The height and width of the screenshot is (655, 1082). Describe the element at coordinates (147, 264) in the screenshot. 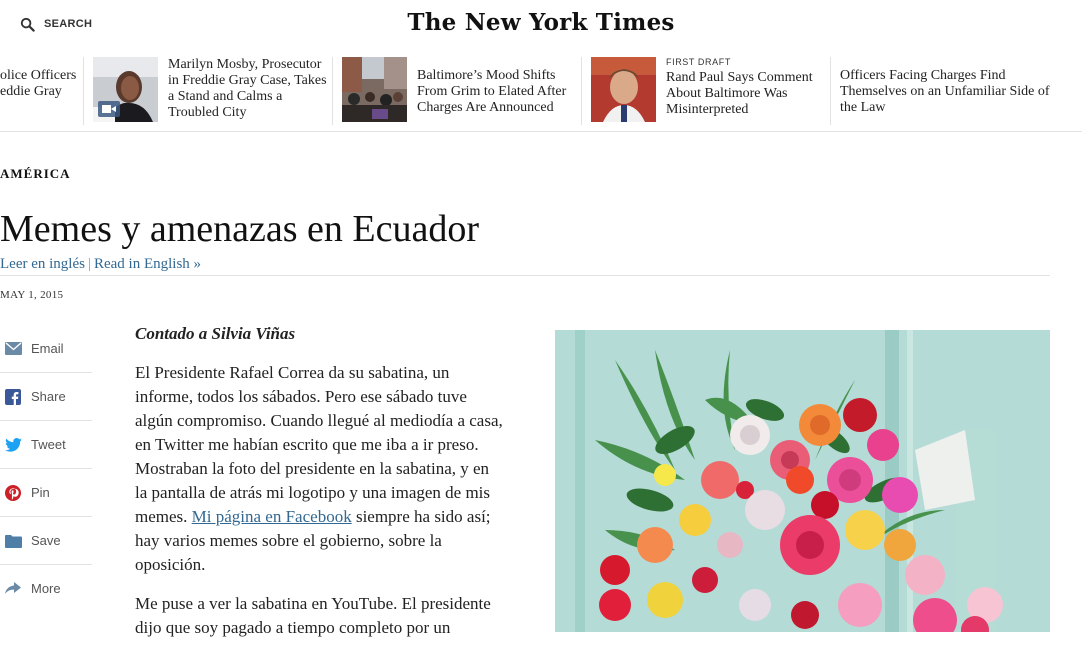

I see `read-in-english-link: Read in English »` at that location.